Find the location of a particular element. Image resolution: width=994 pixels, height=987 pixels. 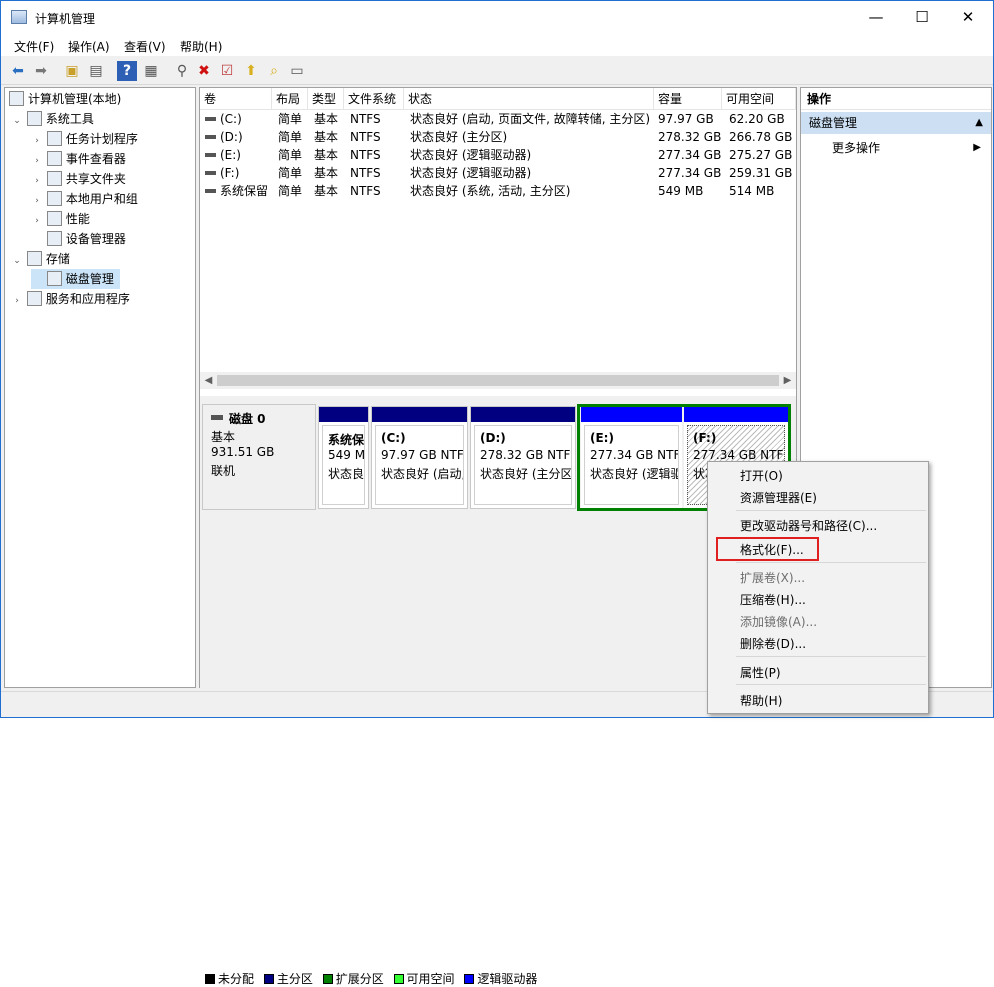

help-icon: ? is located at coordinates (127, 71).